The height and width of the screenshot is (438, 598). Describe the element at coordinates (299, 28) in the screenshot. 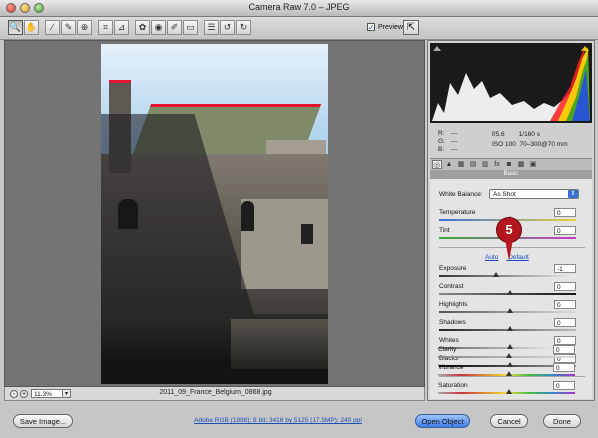

I see `toolbar: 🔍 ✋ ⁄ ✎ ⊕ ⌗ ⊿ ✿ ◉ ✐ ▭ ☰ ↺ ↻ ✓ Preview ⇱` at that location.